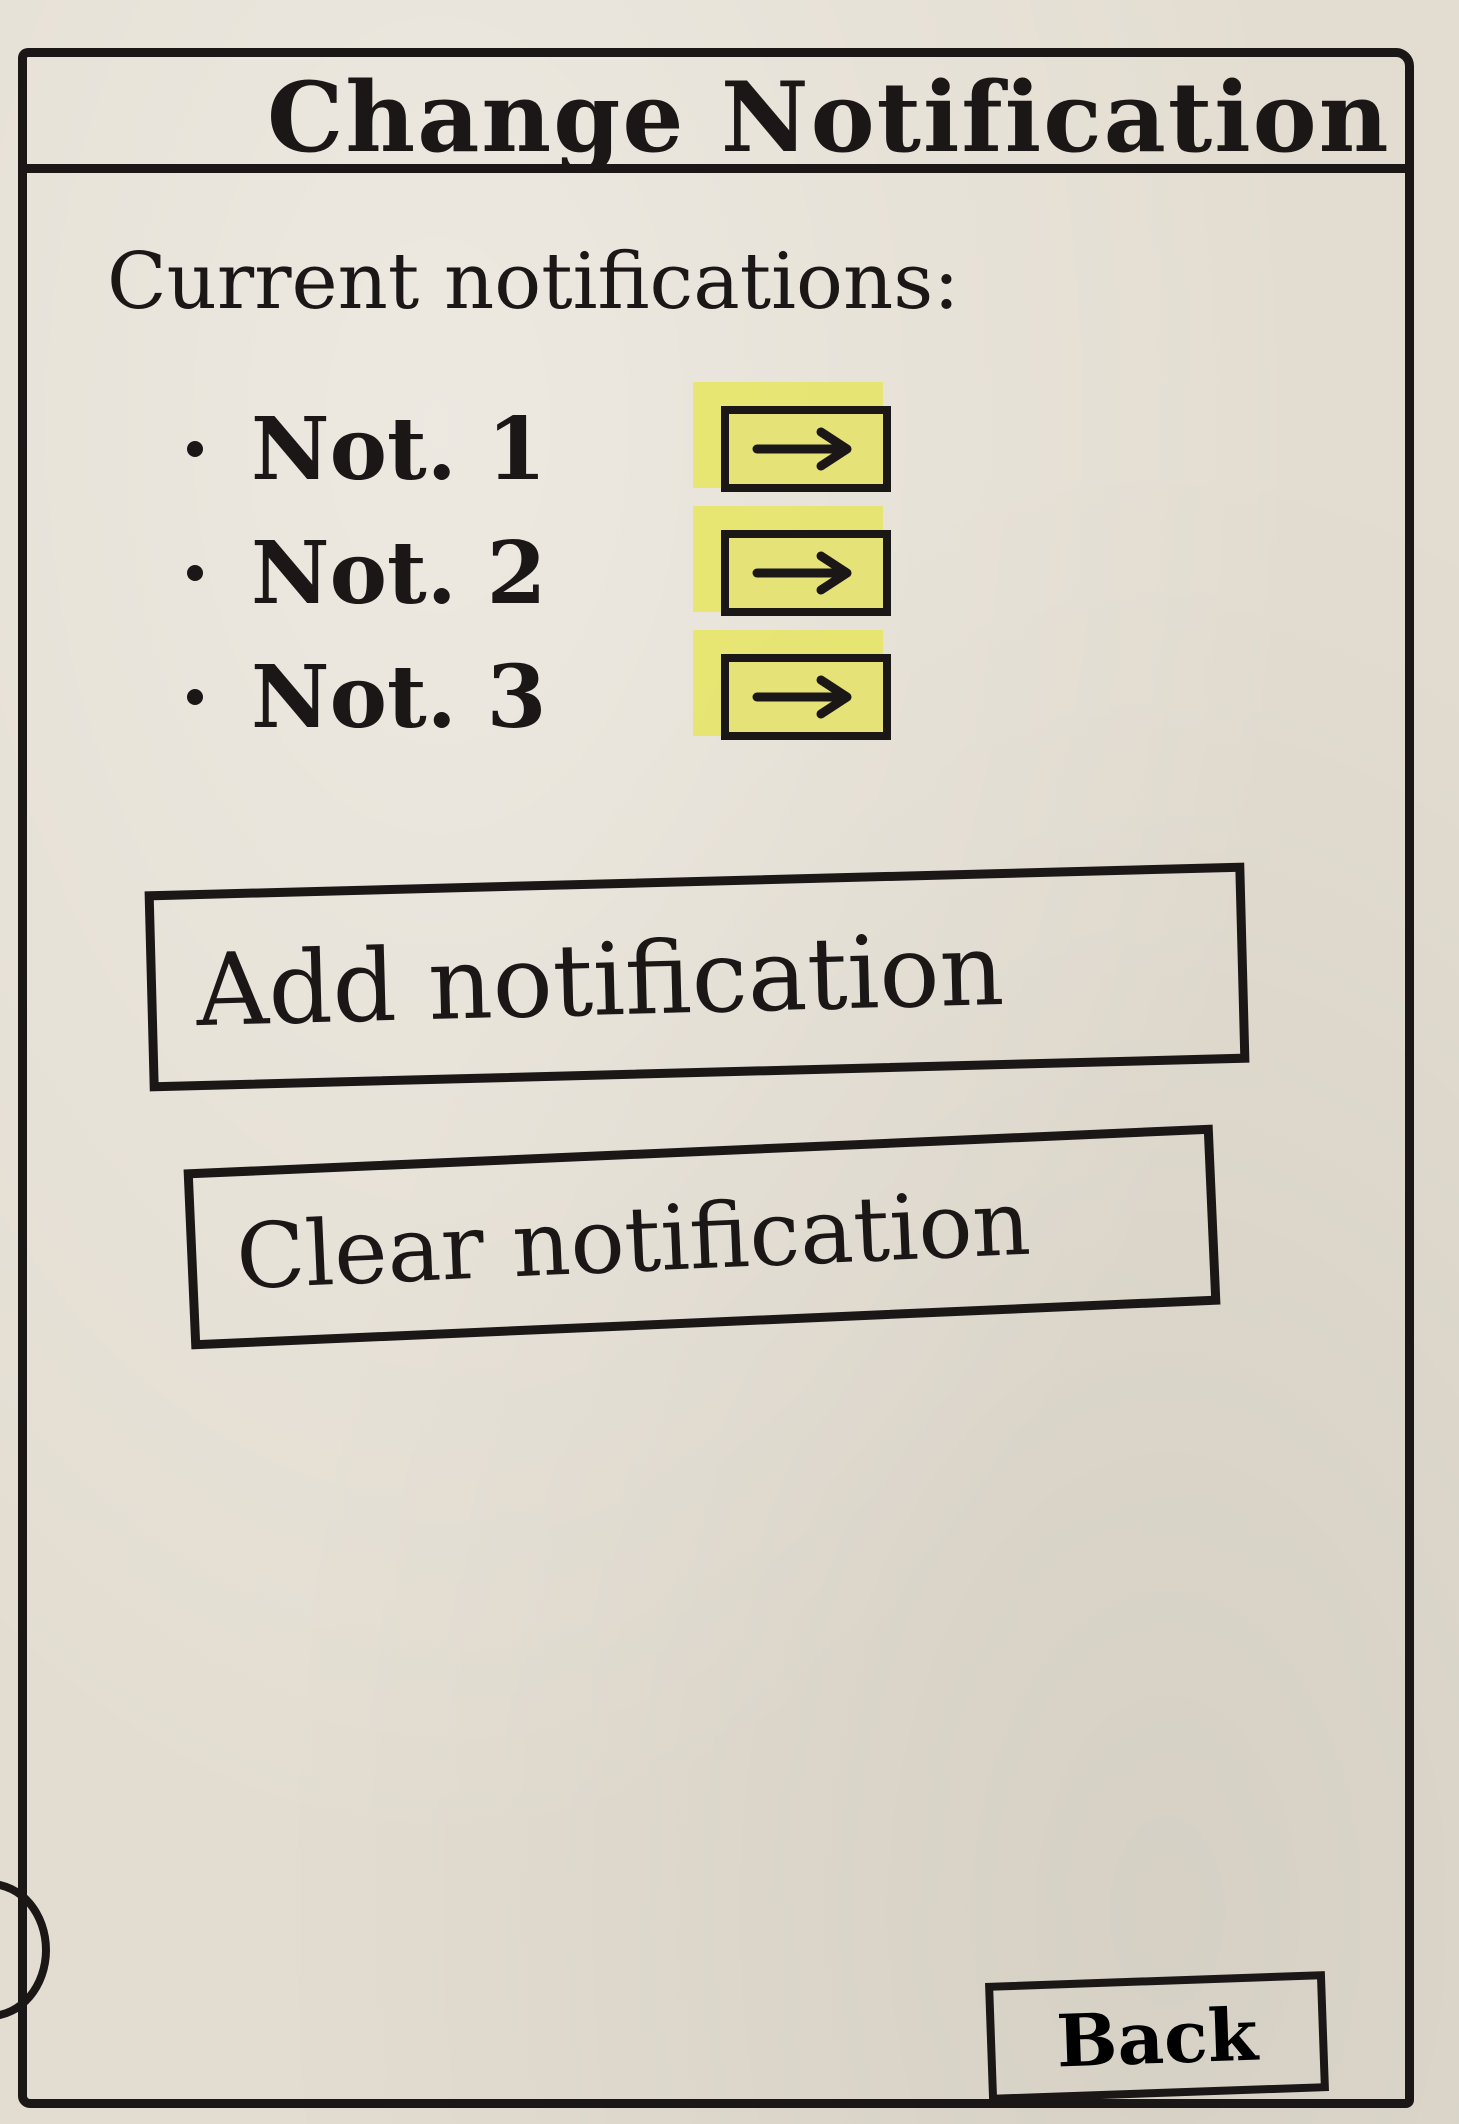 The height and width of the screenshot is (2124, 1459). What do you see at coordinates (533, 282) in the screenshot?
I see `current-notifications-label: Current notifications:` at bounding box center [533, 282].